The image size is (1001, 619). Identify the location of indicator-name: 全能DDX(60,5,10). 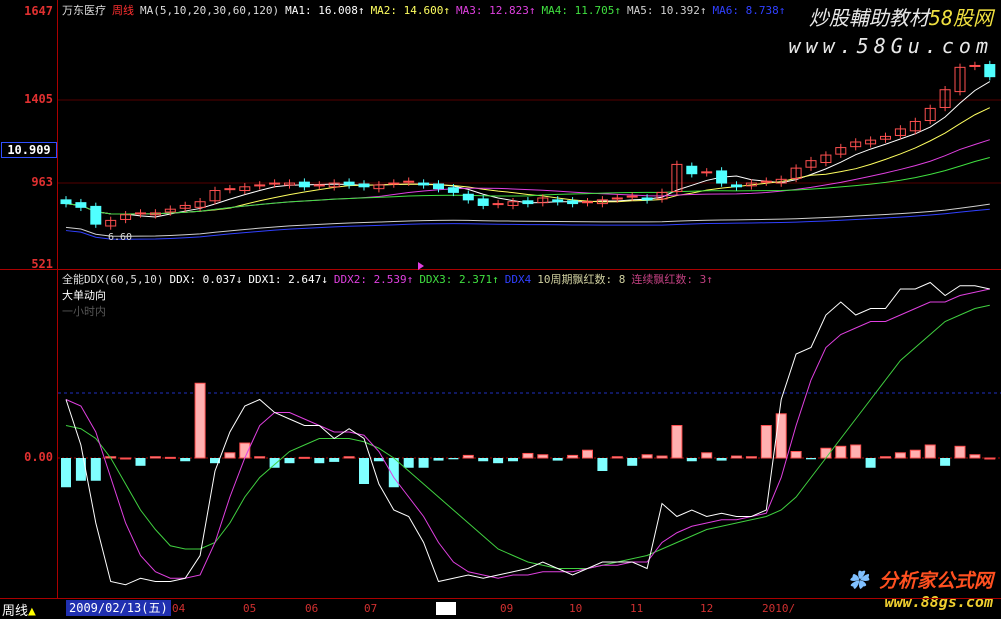
(113, 279).